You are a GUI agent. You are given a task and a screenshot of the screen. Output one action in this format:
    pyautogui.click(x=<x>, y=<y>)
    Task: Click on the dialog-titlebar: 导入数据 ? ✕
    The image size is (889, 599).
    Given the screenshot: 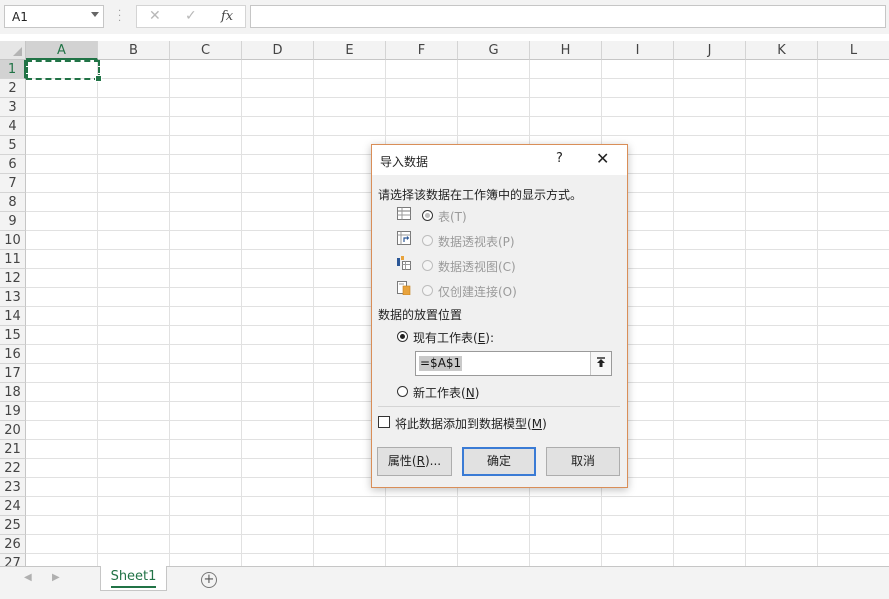 What is the action you would take?
    pyautogui.click(x=499, y=160)
    